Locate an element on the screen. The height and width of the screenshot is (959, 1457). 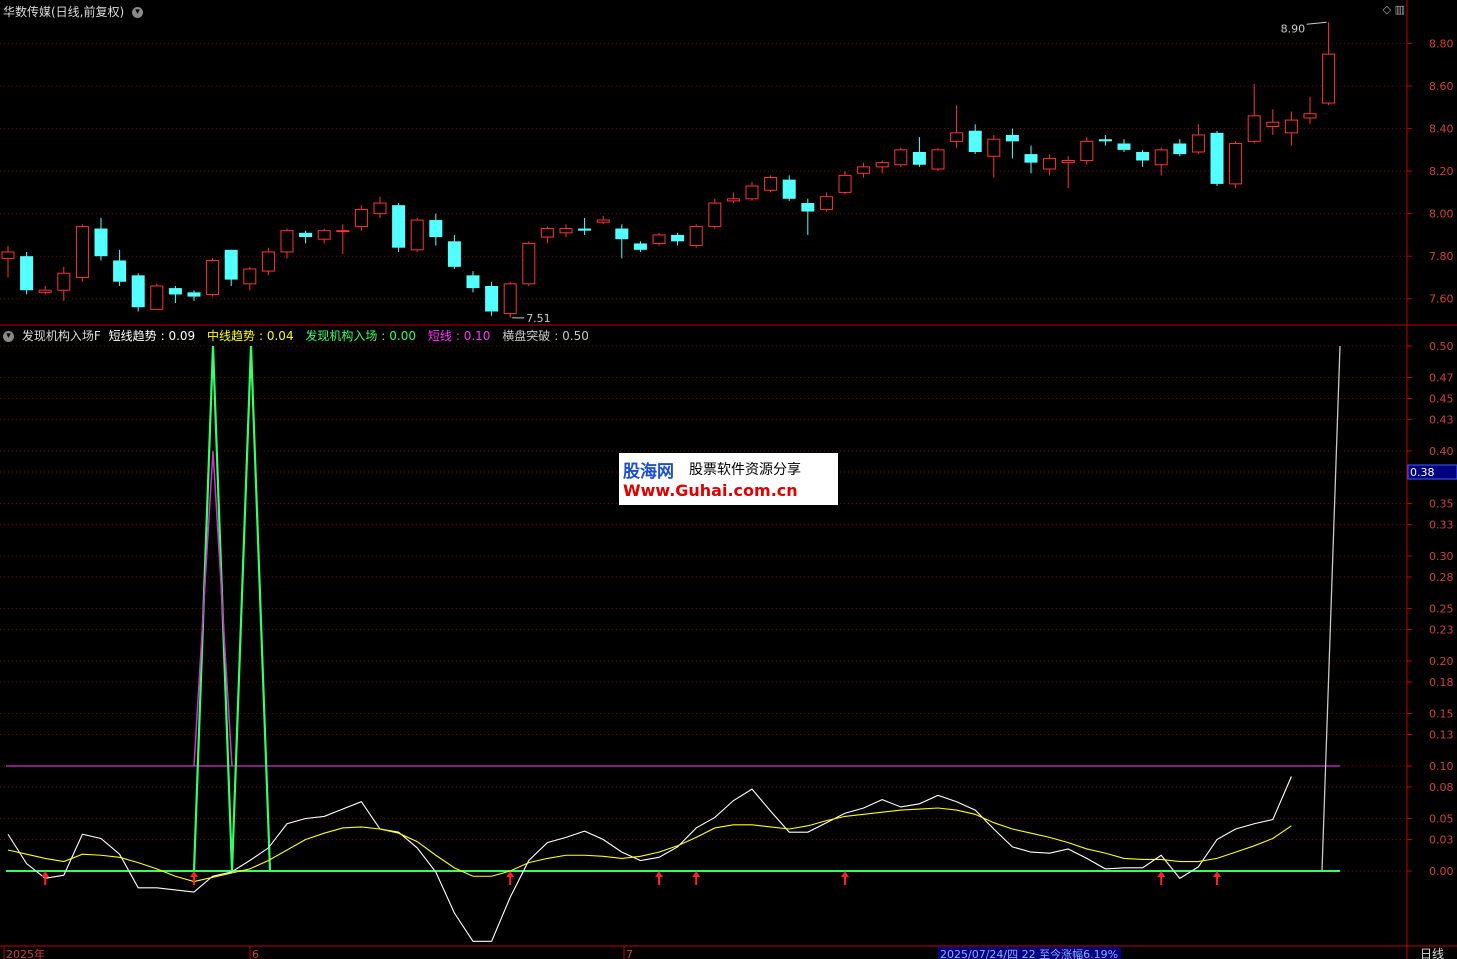
indicator-tick-label: 0.33 is located at coordinates (1441, 525).